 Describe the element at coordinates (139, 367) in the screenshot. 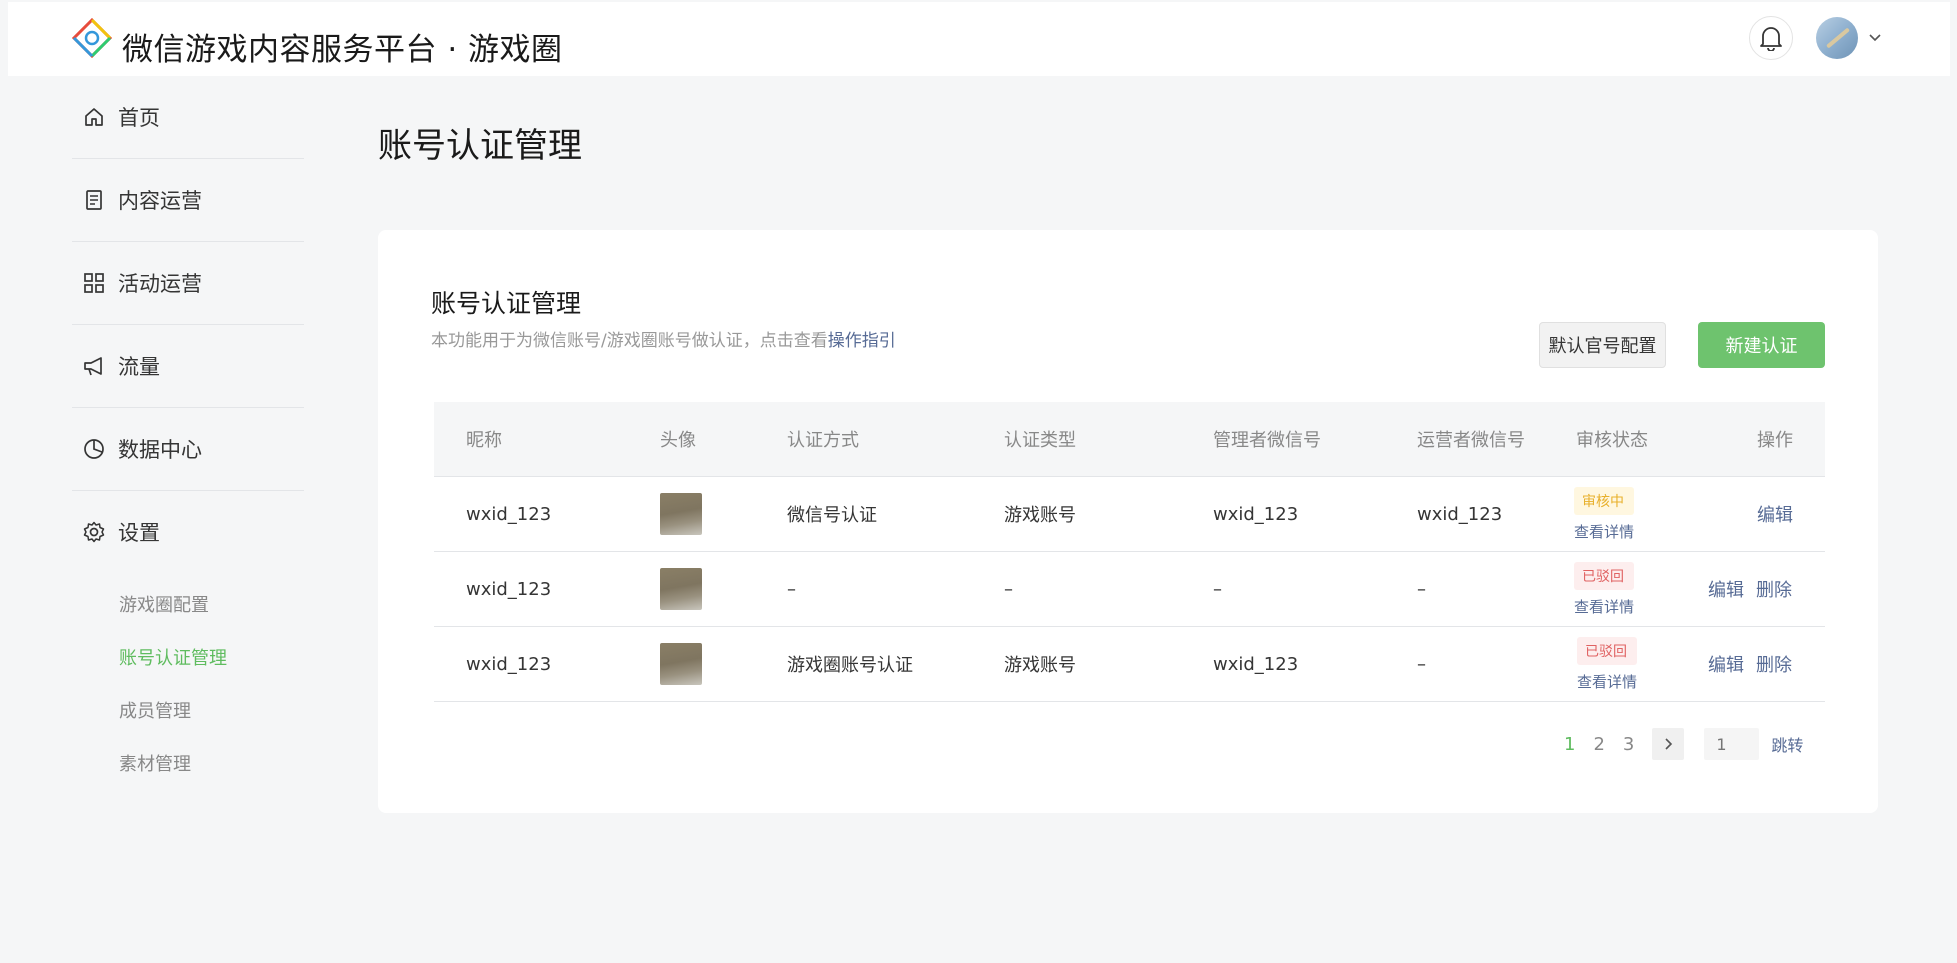

I see `sidebar-item-label: 流量` at that location.